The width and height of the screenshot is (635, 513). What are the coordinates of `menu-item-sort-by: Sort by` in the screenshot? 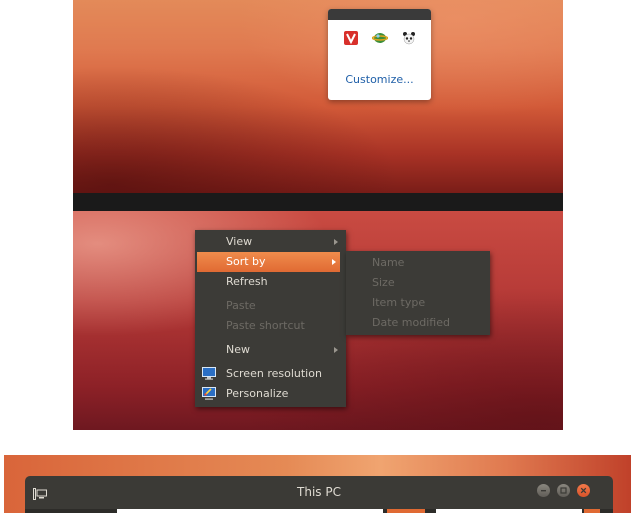 It's located at (268, 262).